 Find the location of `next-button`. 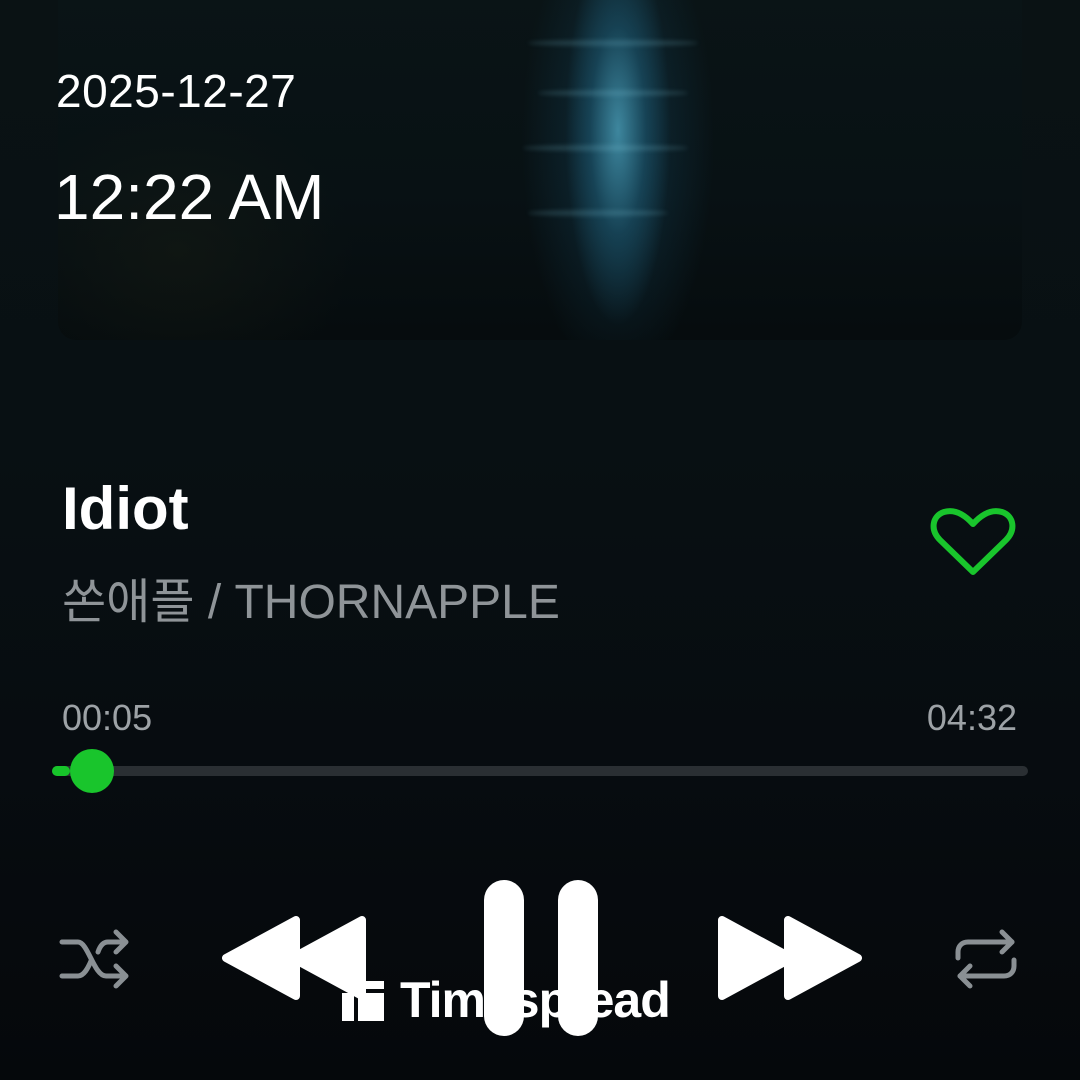

next-button is located at coordinates (787, 958).